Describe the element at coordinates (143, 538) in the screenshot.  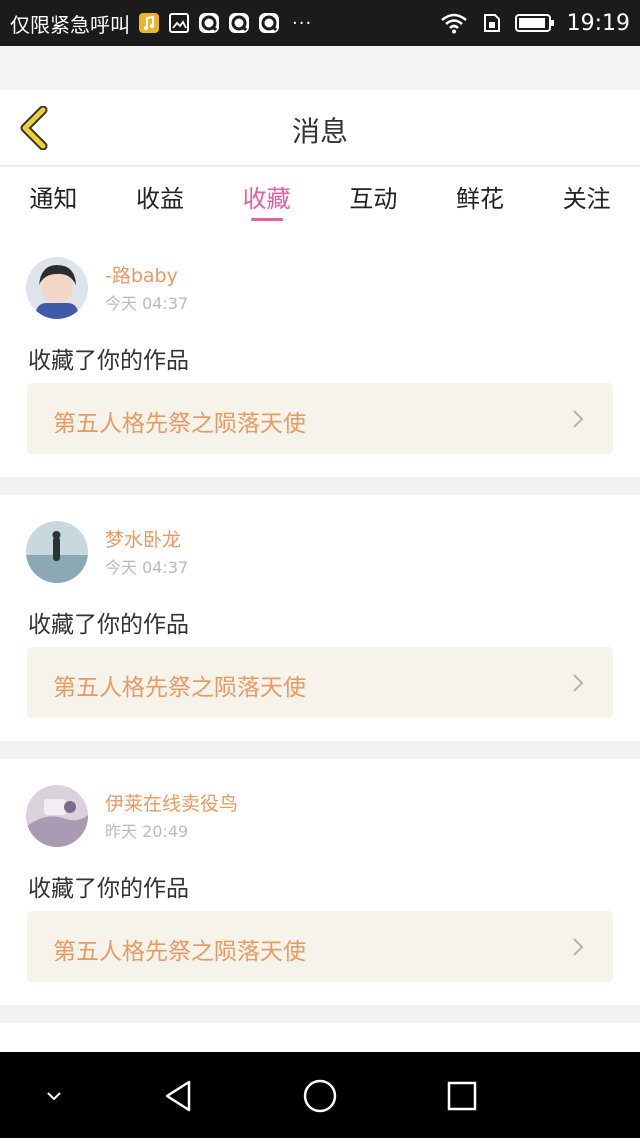
I see `username: 梦水卧龙` at that location.